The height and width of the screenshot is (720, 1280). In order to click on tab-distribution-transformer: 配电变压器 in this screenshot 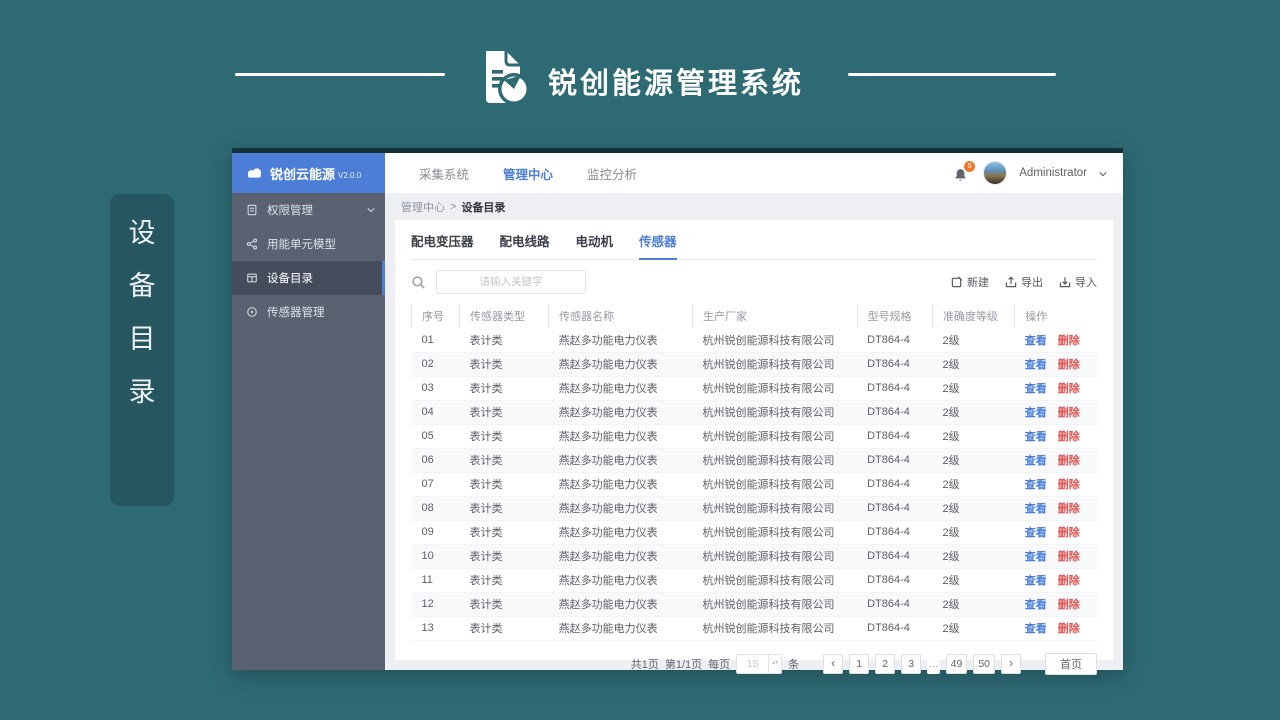, I will do `click(442, 245)`.